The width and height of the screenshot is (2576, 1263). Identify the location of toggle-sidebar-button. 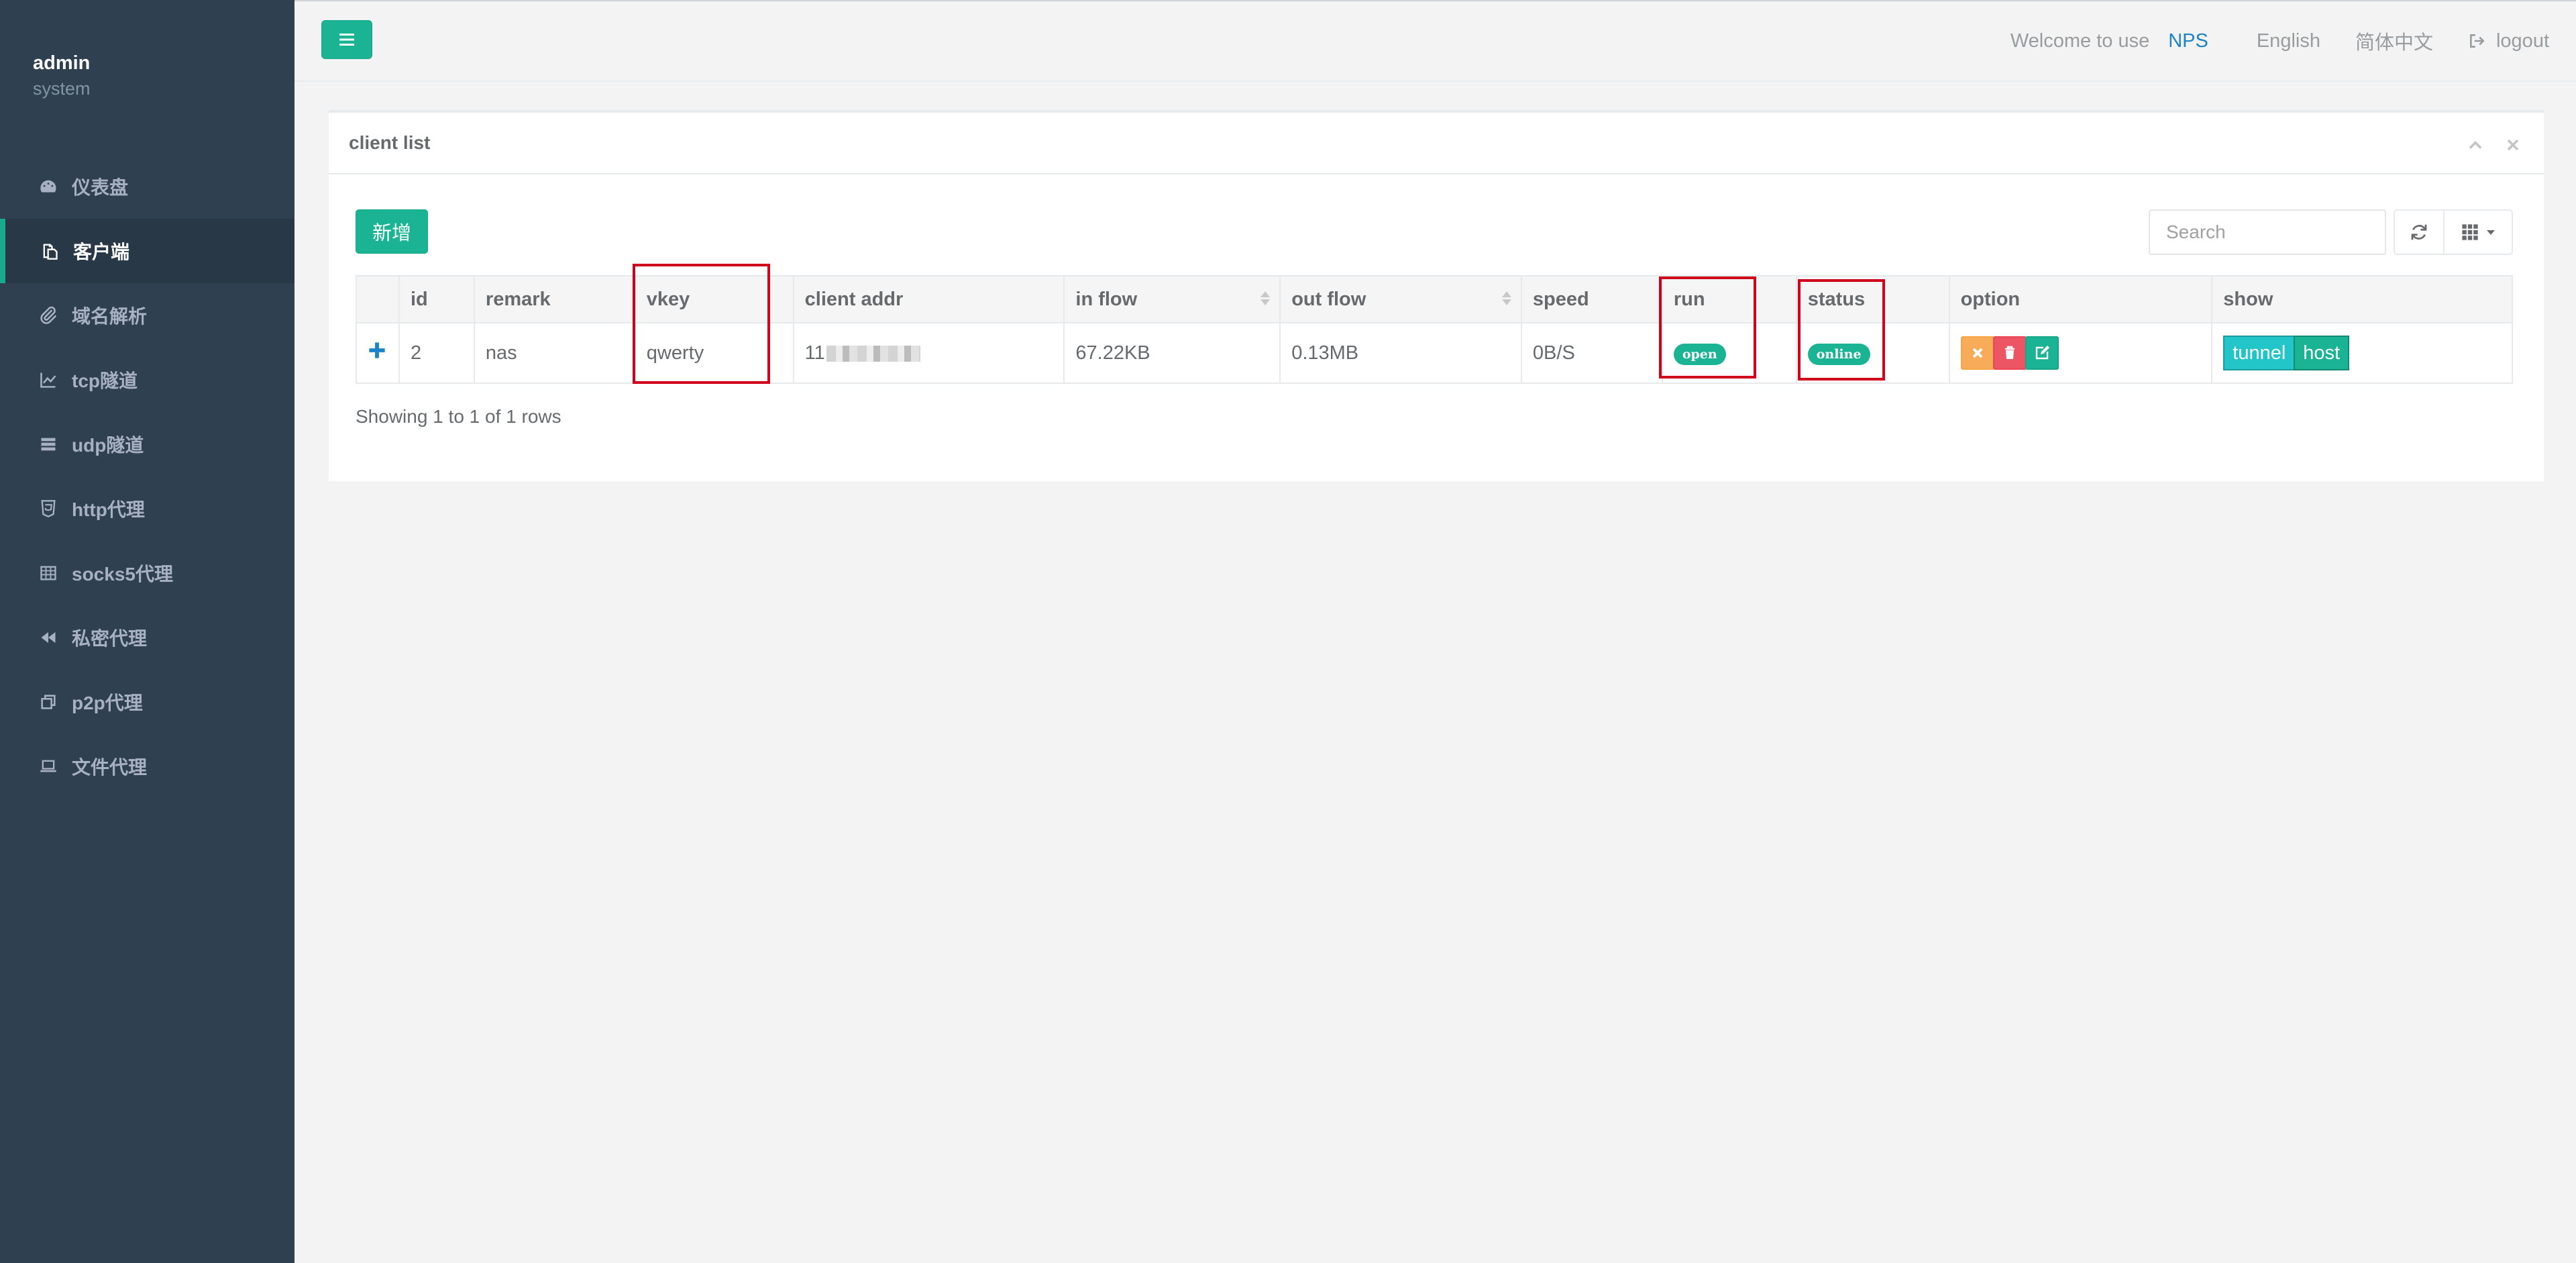
(346, 39).